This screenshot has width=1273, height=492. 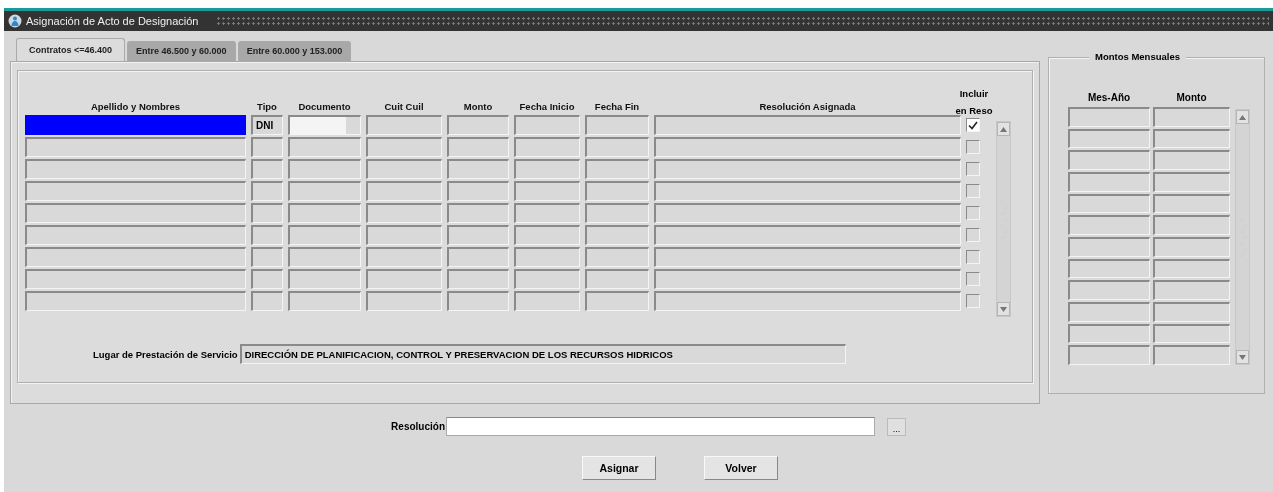 What do you see at coordinates (542, 354) in the screenshot?
I see `service-place-field: DIRECCIÓN DE PLANIFICACION, CONTROL Y PRESERVACION DE LOS RECURSOS HIDRICOS` at bounding box center [542, 354].